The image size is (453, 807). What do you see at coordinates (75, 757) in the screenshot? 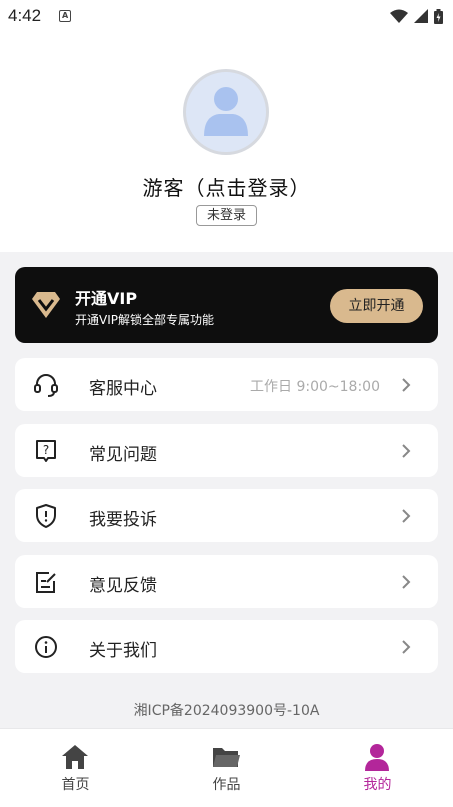
I see `home-icon` at bounding box center [75, 757].